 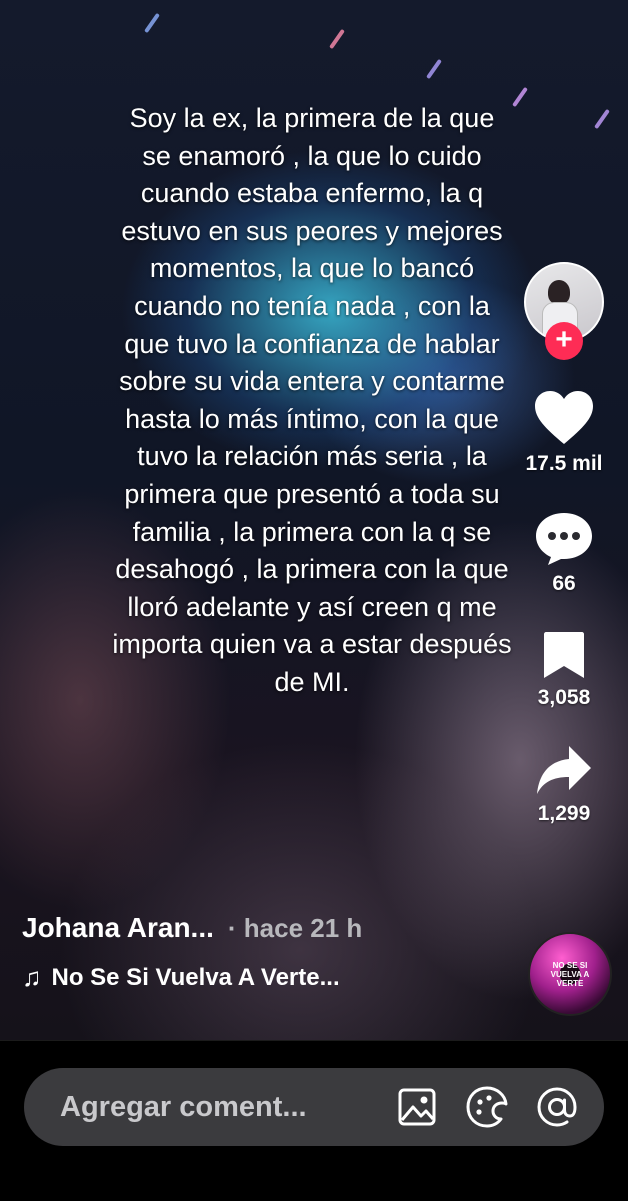 I want to click on action-rail: + 17.5 mil 66 3,058 1,299, so click(x=564, y=544).